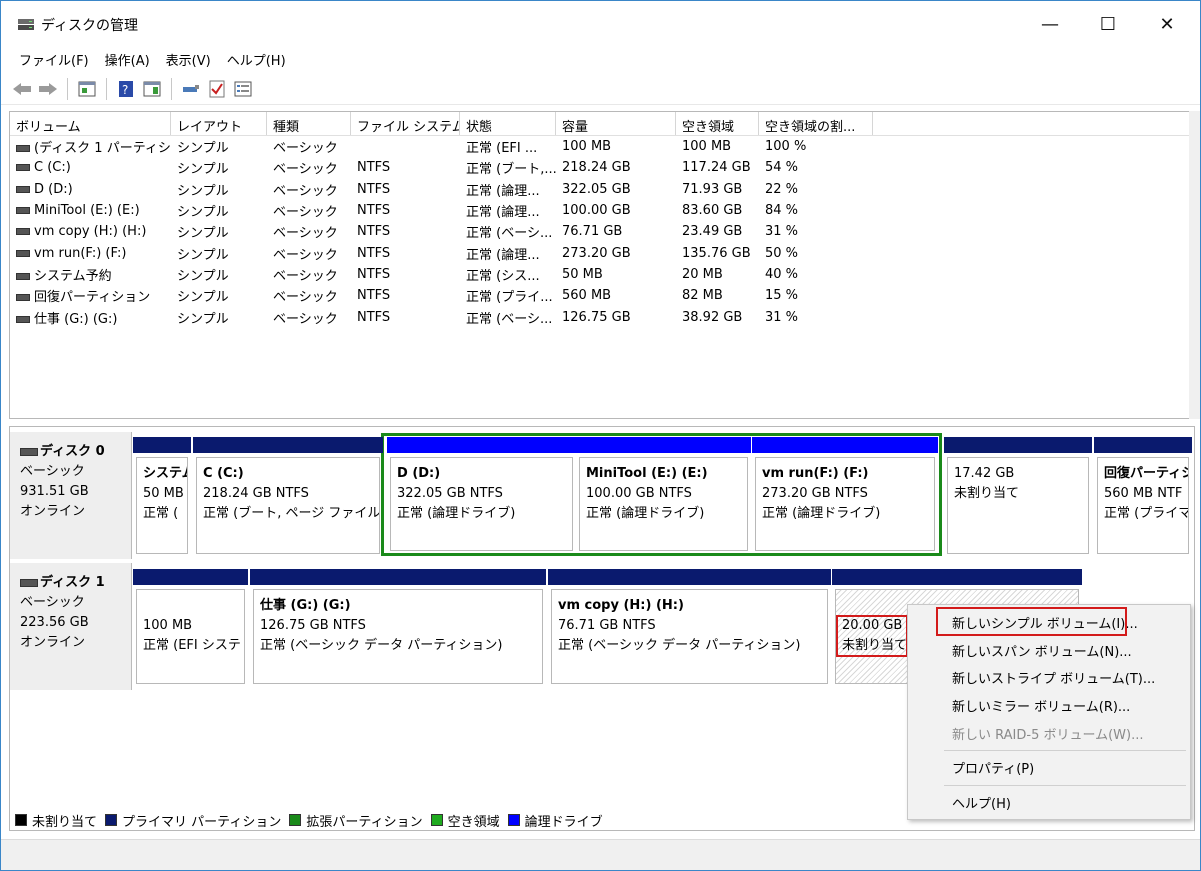 Image resolution: width=1201 pixels, height=871 pixels. I want to click on cell-text: ベーシック, so click(305, 191).